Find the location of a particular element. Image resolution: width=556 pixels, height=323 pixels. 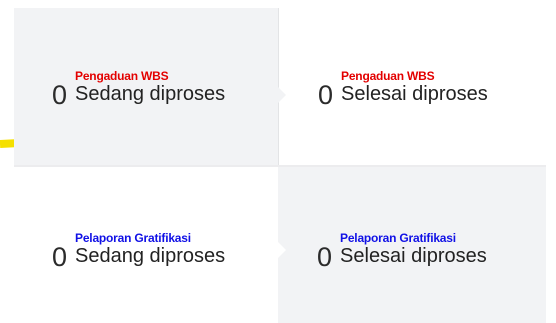

stat-text: Pengaduan WBS Selesai diproses is located at coordinates (414, 87).